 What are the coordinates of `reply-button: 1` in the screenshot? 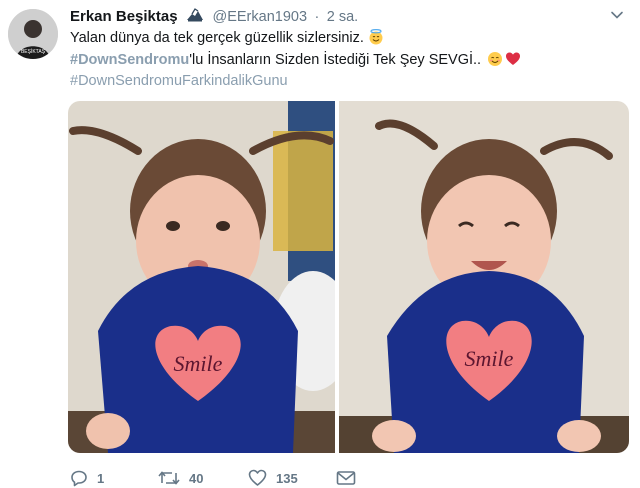 It's located at (87, 478).